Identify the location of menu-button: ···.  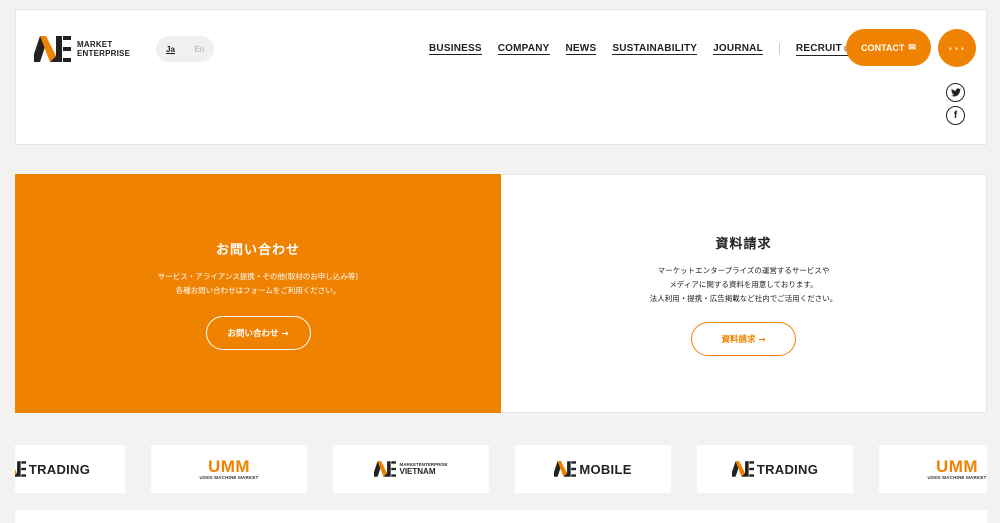
(957, 48).